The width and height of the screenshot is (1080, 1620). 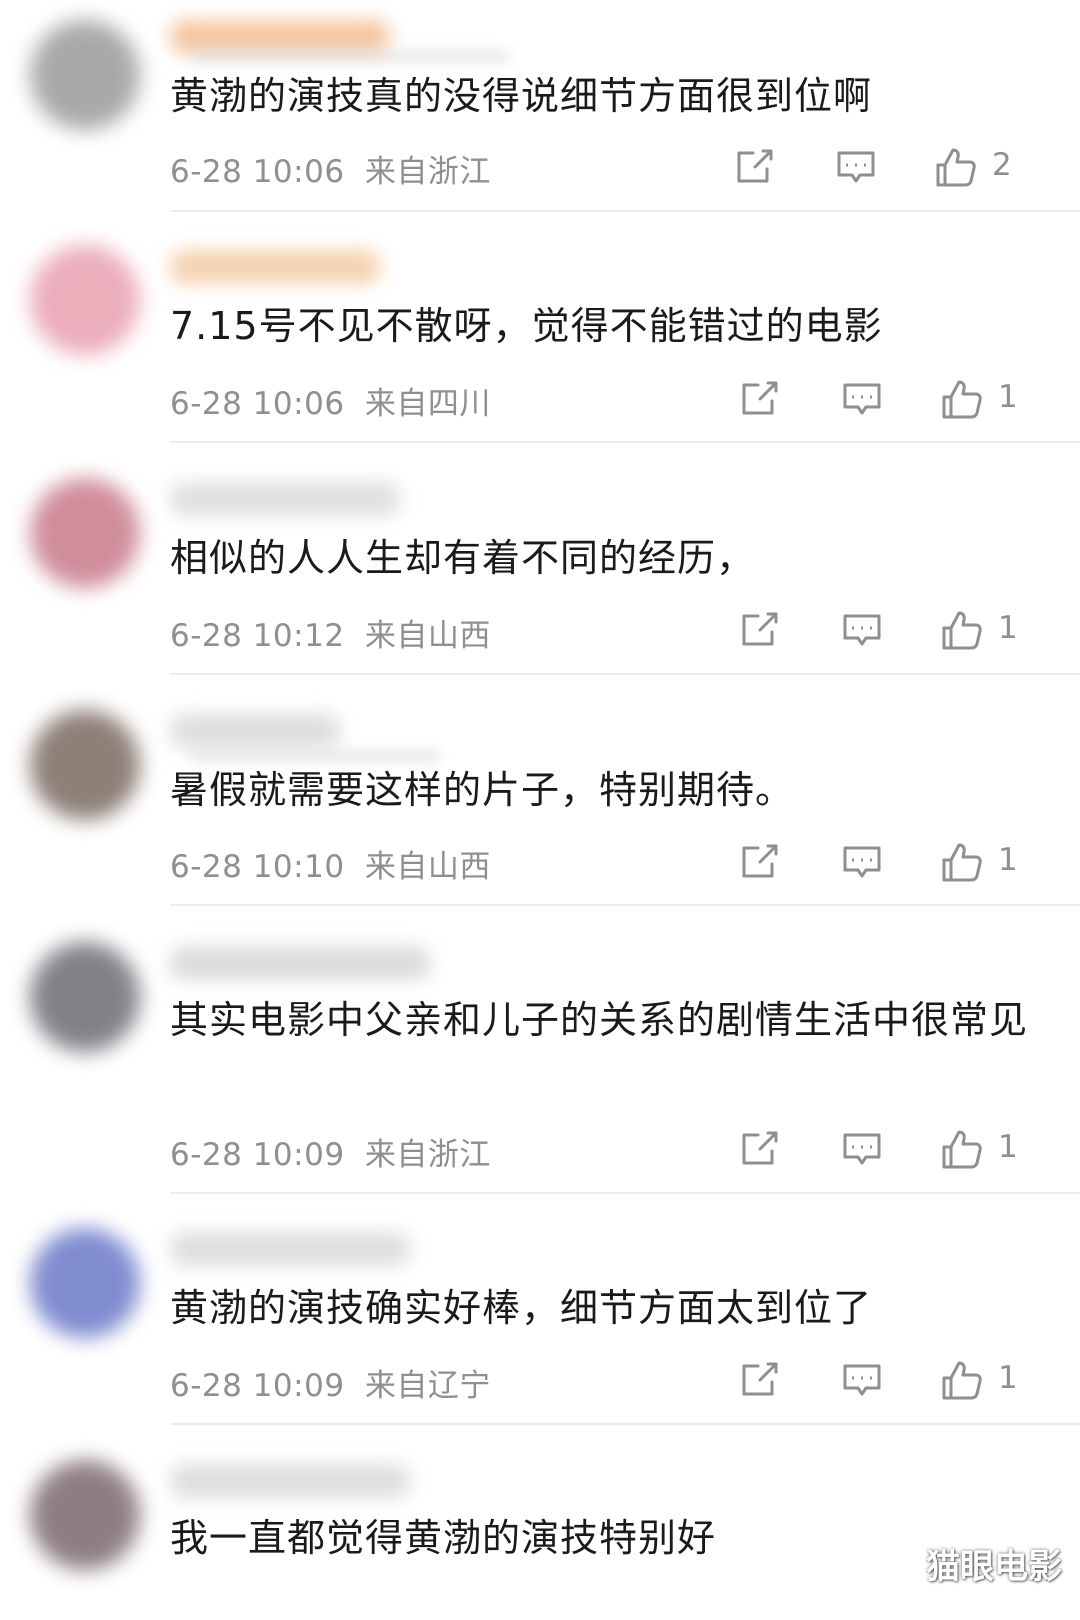 I want to click on comment-text: 相似的人人生却有着不同的经历，, so click(x=463, y=558).